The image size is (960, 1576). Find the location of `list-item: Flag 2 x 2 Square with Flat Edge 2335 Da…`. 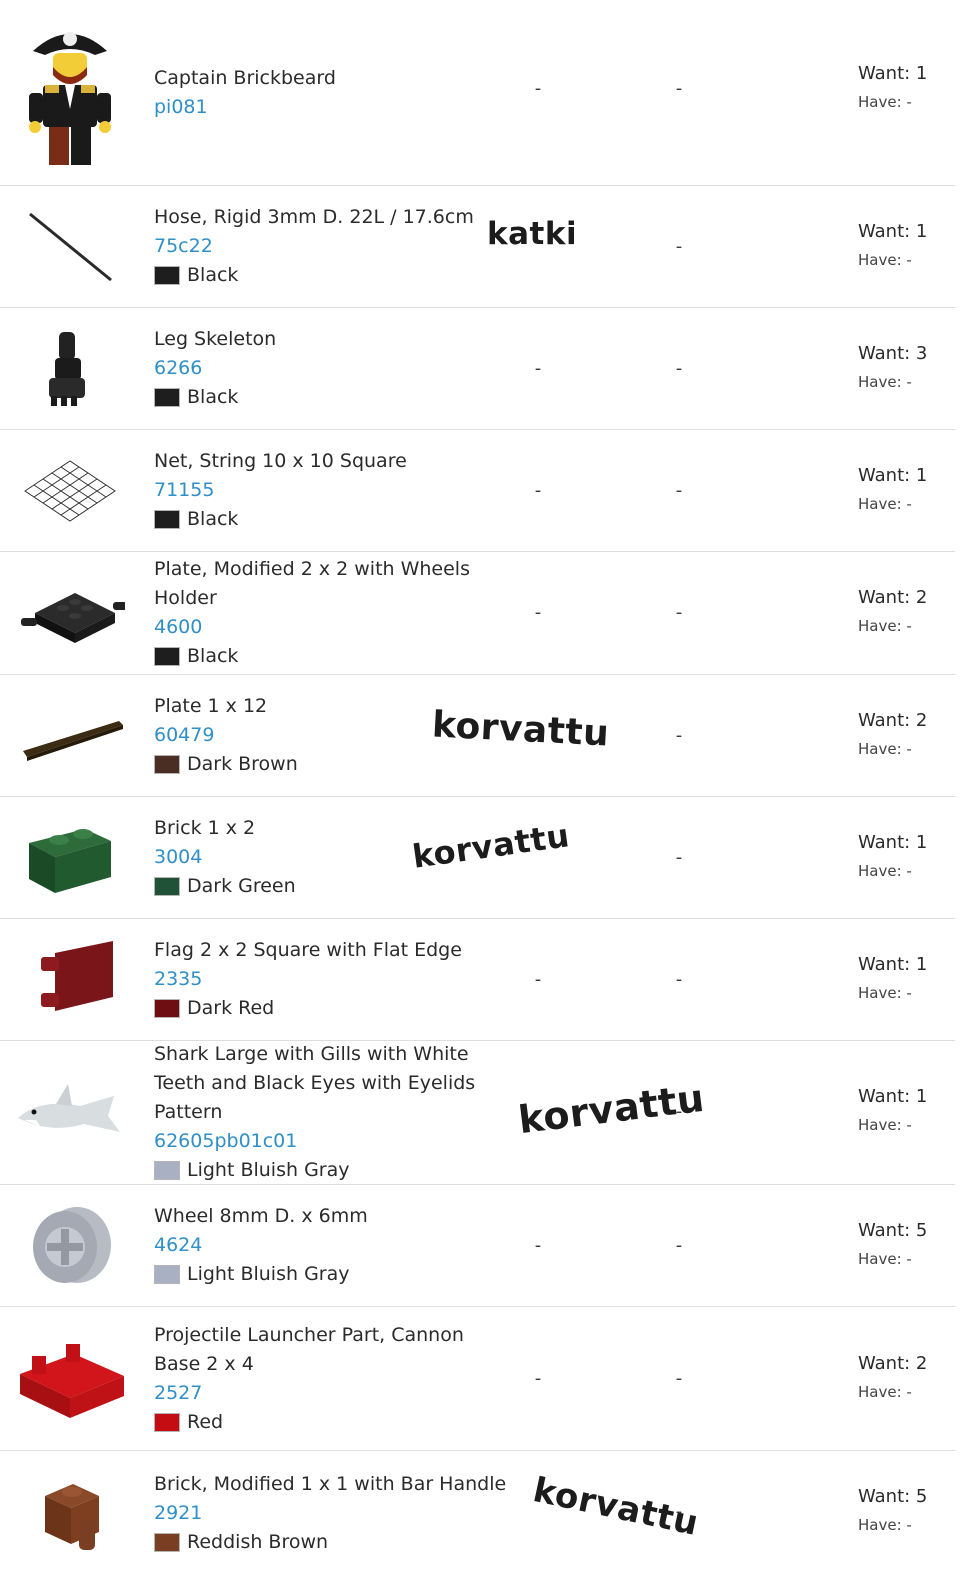

list-item: Flag 2 x 2 Square with Flat Edge 2335 Da… is located at coordinates (477, 980).